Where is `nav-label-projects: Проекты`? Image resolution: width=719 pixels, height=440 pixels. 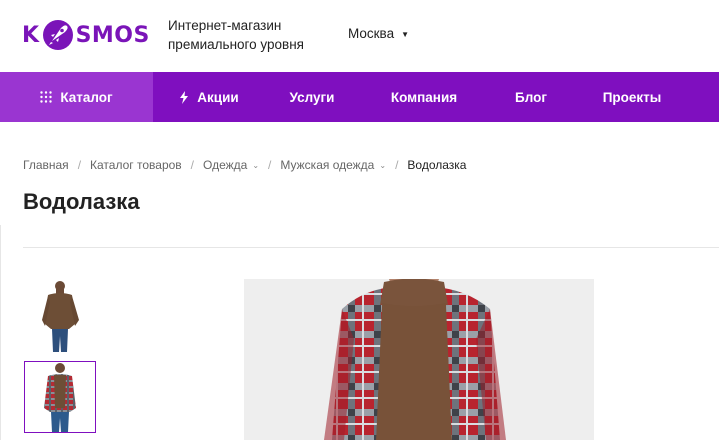 nav-label-projects: Проекты is located at coordinates (632, 97).